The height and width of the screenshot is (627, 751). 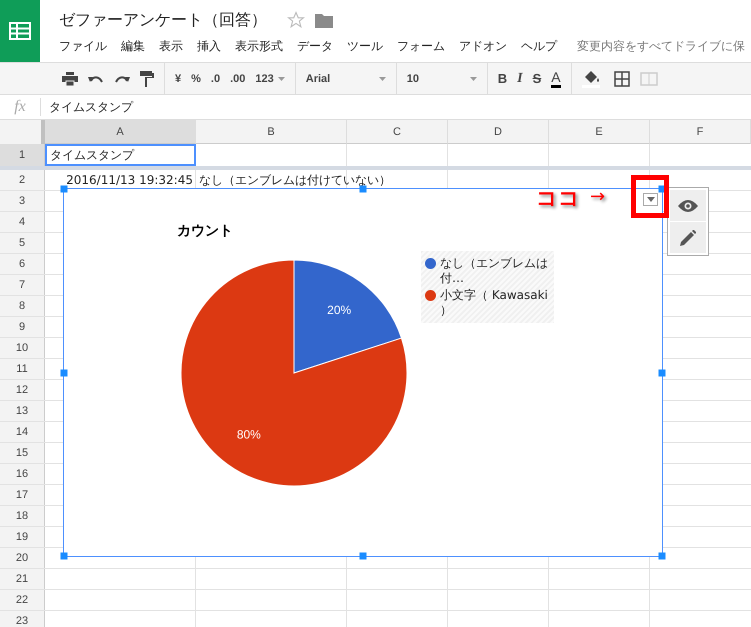 I want to click on column-header: A, so click(x=120, y=132).